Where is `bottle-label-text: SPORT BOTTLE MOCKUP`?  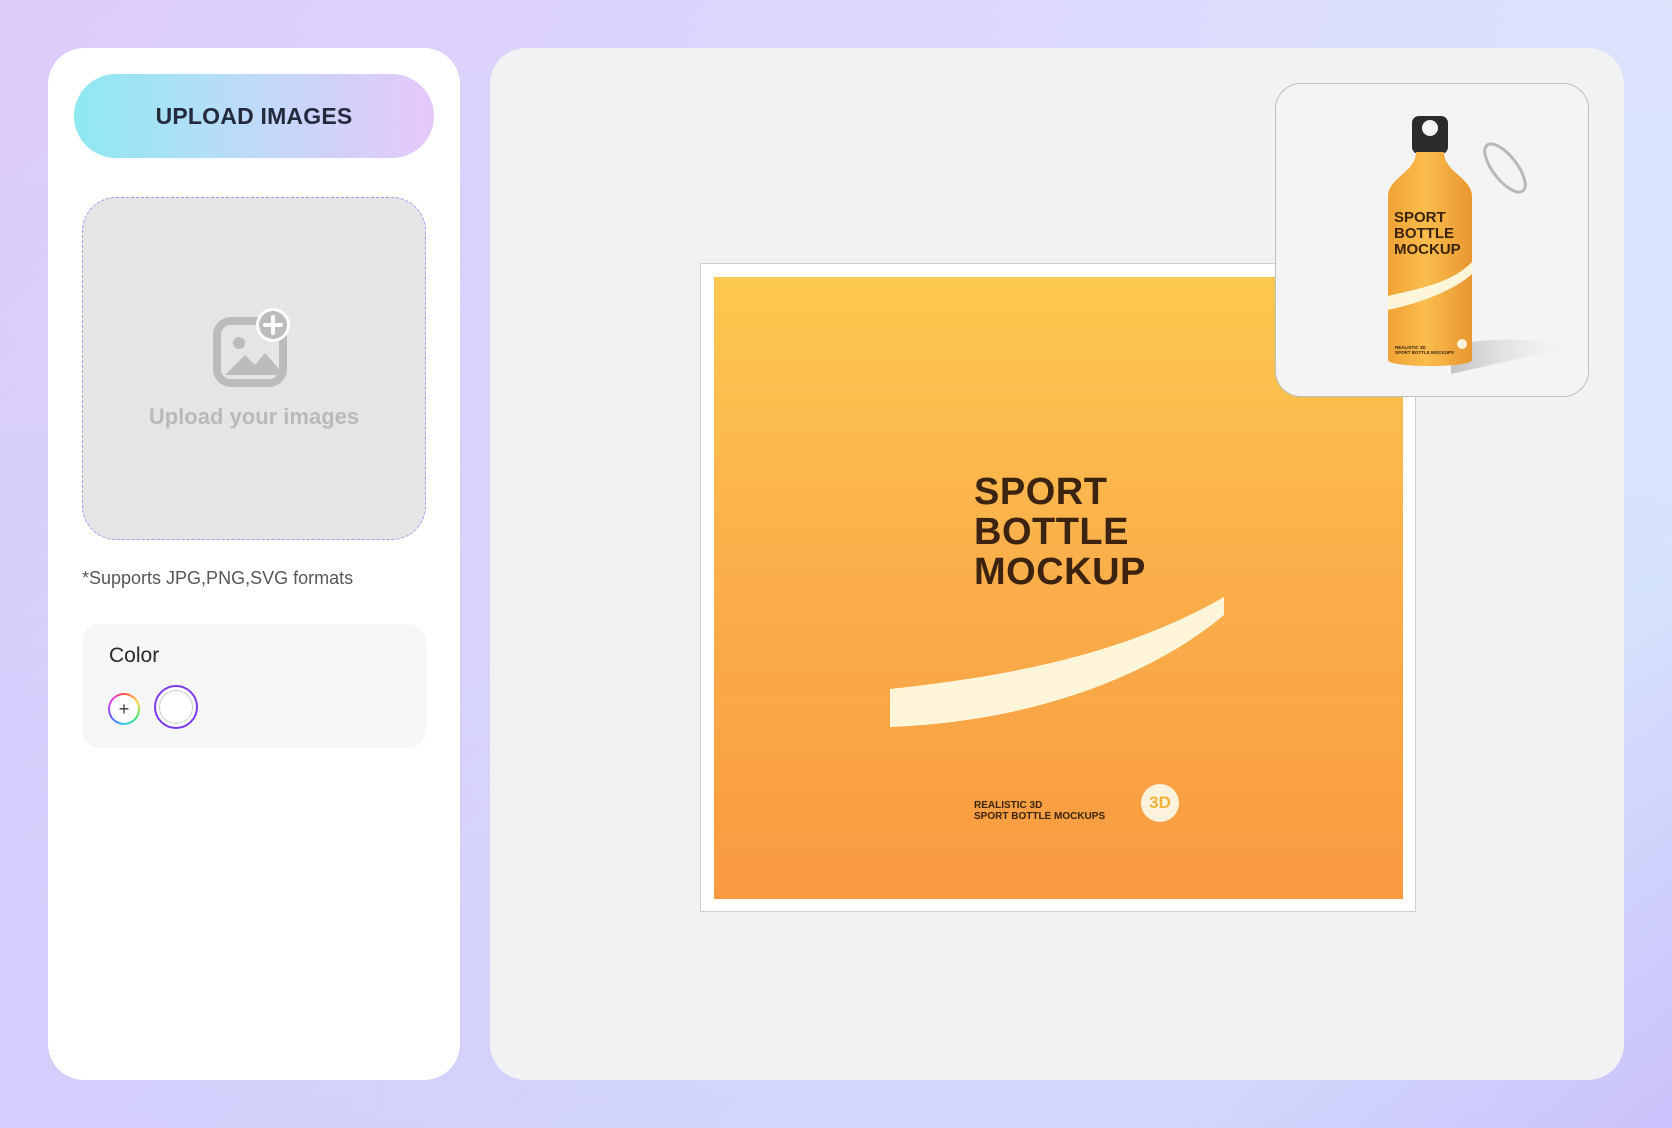 bottle-label-text: SPORT BOTTLE MOCKUP is located at coordinates (1427, 234).